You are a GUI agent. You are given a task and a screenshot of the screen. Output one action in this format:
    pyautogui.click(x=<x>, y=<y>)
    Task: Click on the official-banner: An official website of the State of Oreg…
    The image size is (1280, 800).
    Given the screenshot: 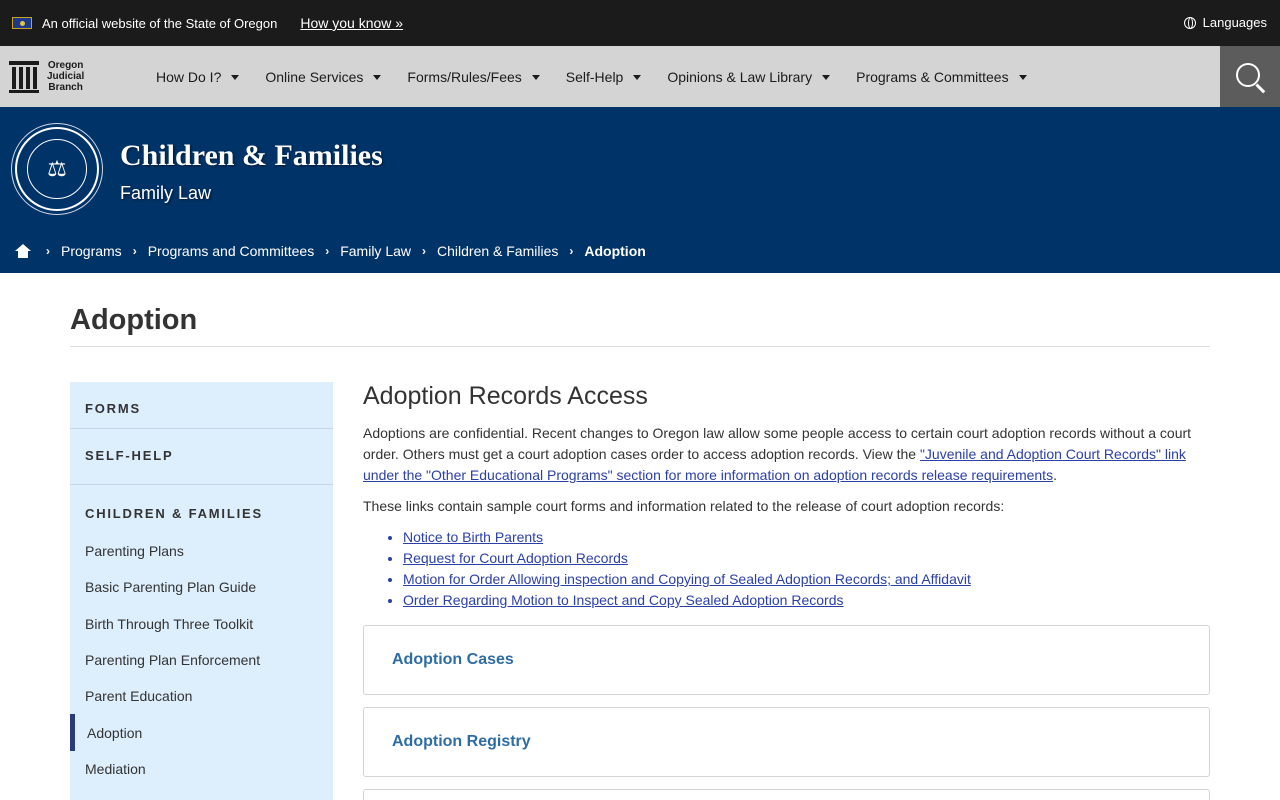 What is the action you would take?
    pyautogui.click(x=640, y=23)
    